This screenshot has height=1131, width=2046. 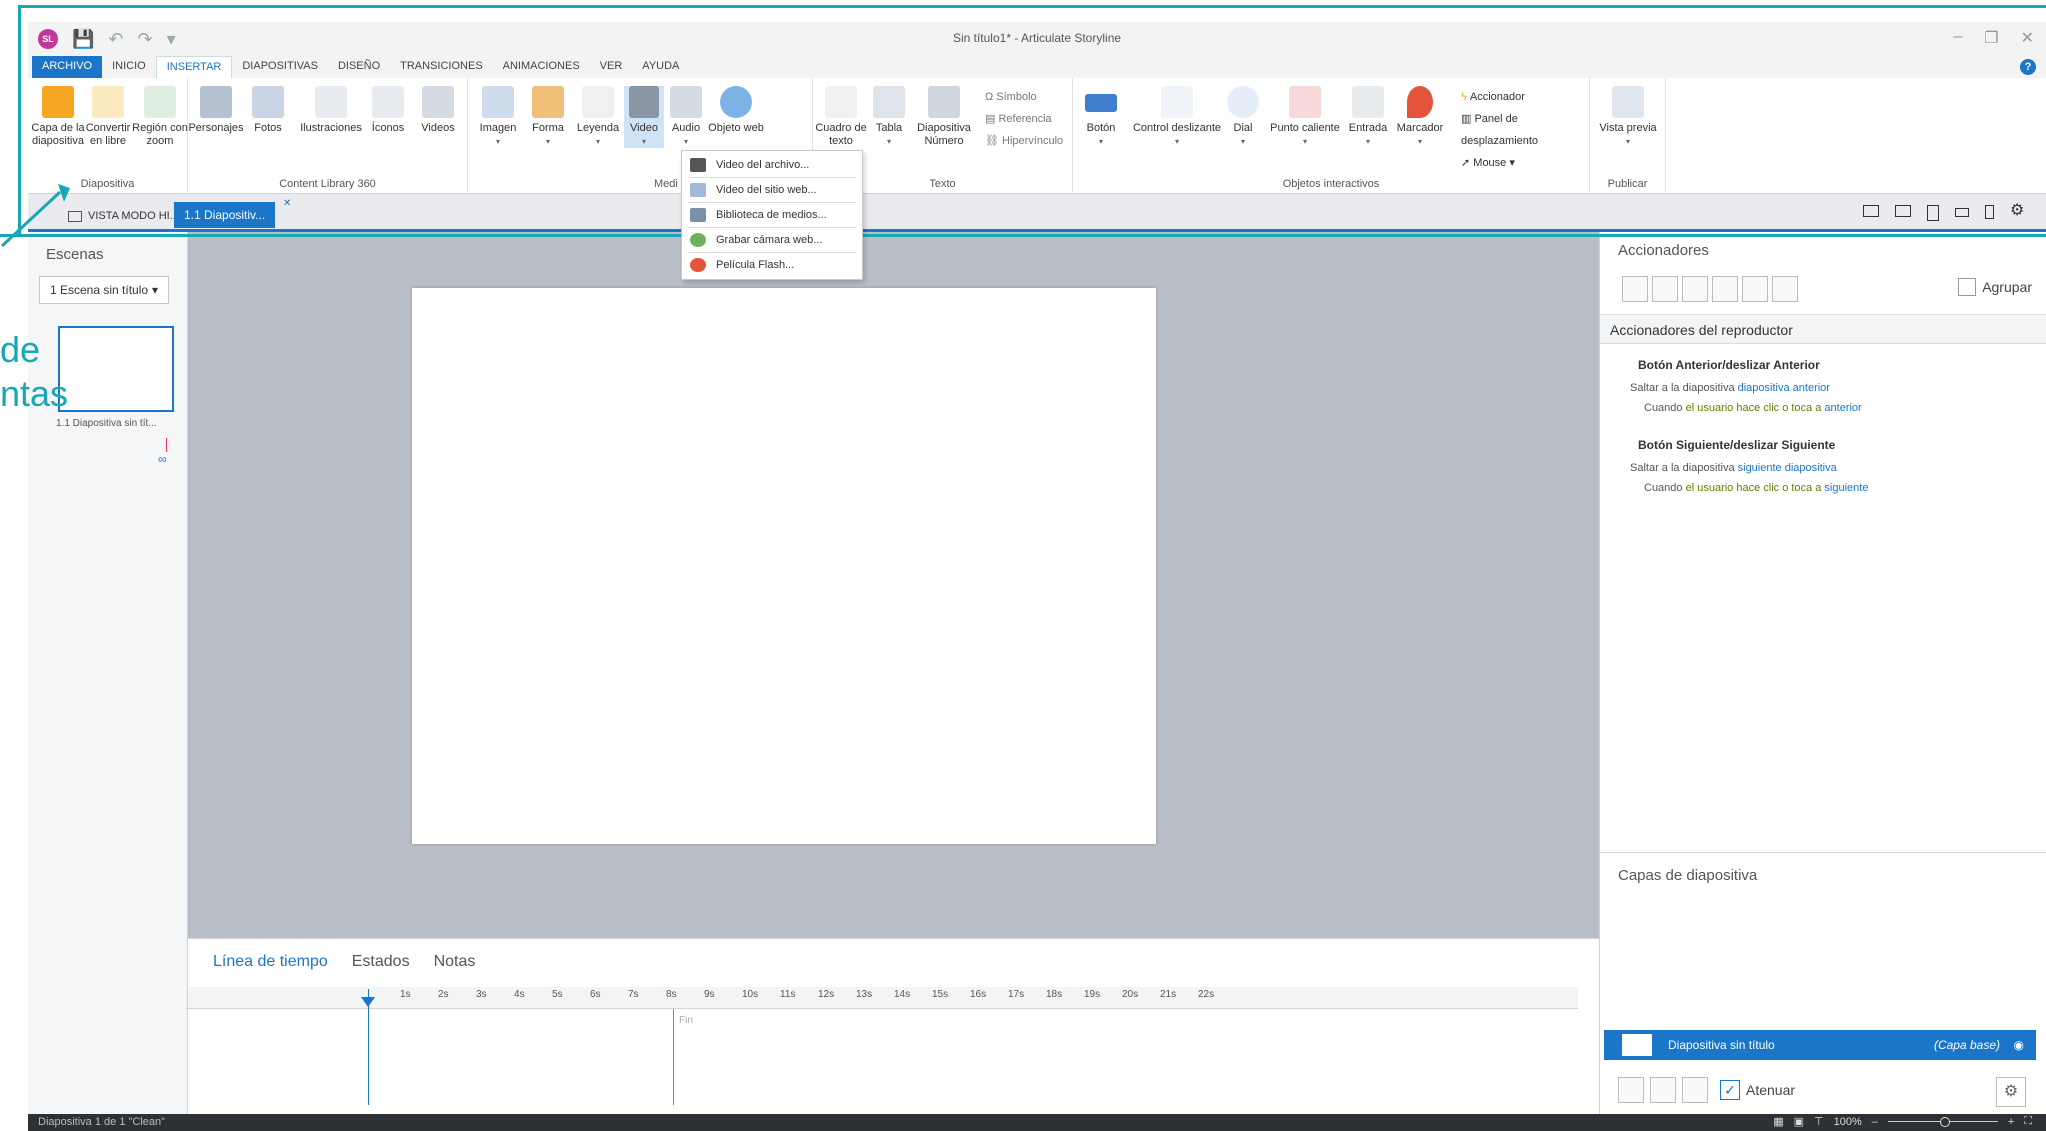 What do you see at coordinates (2011, 1122) in the screenshot?
I see `zoom-in-icon: +` at bounding box center [2011, 1122].